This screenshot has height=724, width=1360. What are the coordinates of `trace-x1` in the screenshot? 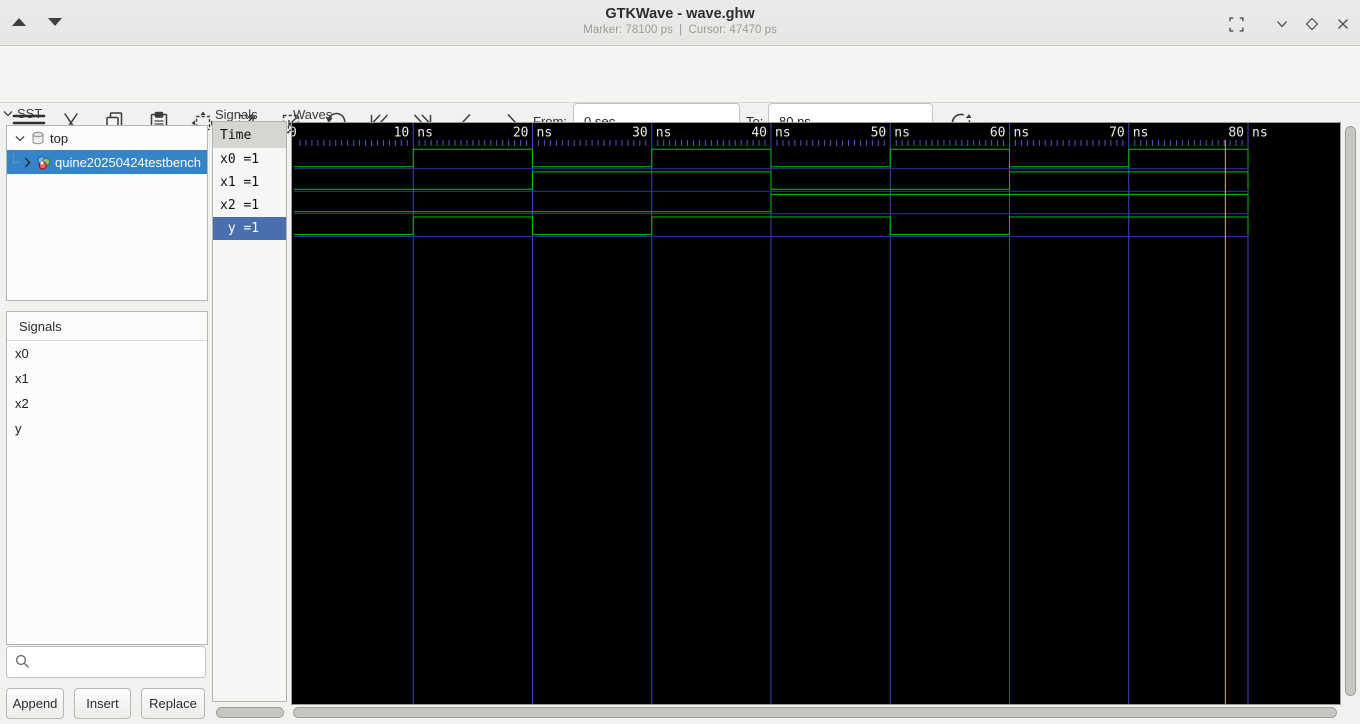 It's located at (771, 180).